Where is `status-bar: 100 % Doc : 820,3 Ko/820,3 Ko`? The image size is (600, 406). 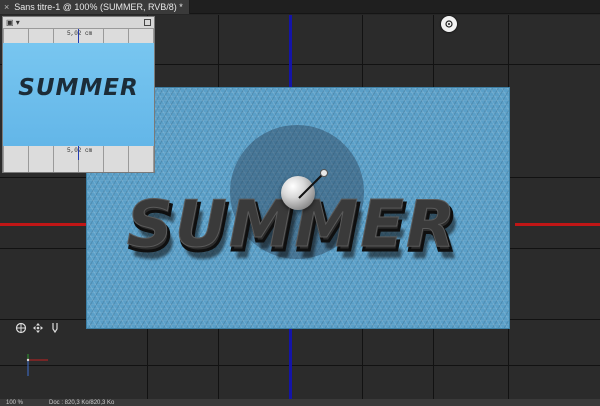
status-bar: 100 % Doc : 820,3 Ko/820,3 Ko is located at coordinates (300, 402).